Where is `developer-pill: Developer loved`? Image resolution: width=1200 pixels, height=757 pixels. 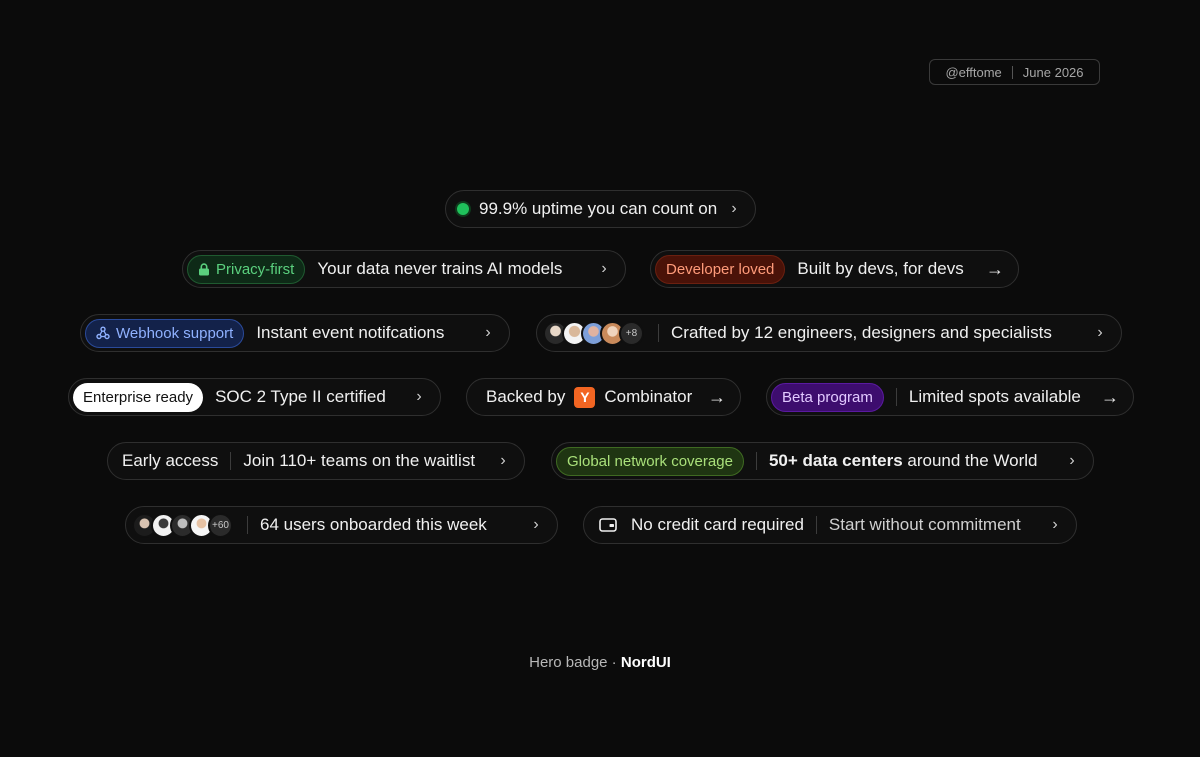
developer-pill: Developer loved is located at coordinates (720, 269).